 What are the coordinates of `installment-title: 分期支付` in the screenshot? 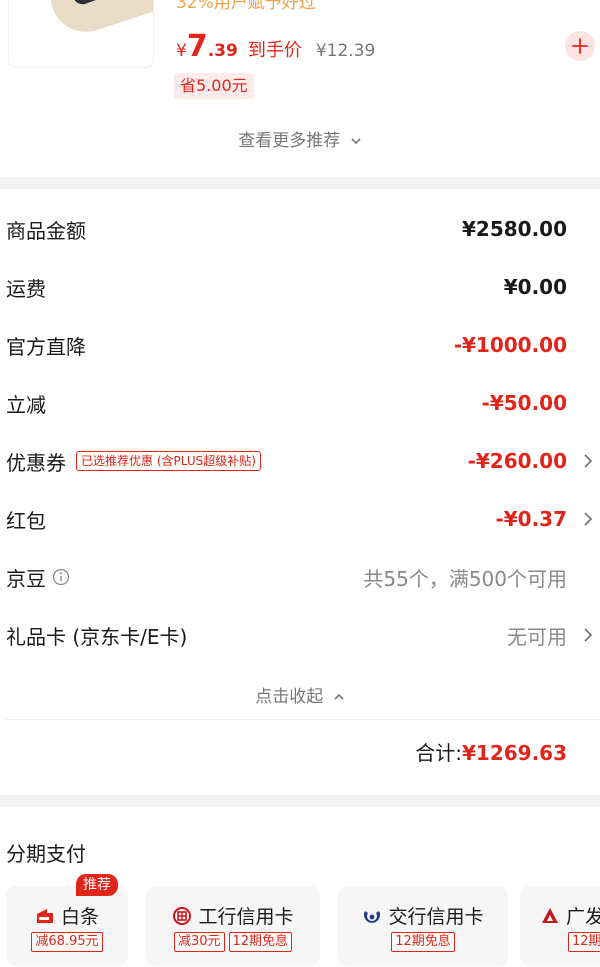 It's located at (46, 854).